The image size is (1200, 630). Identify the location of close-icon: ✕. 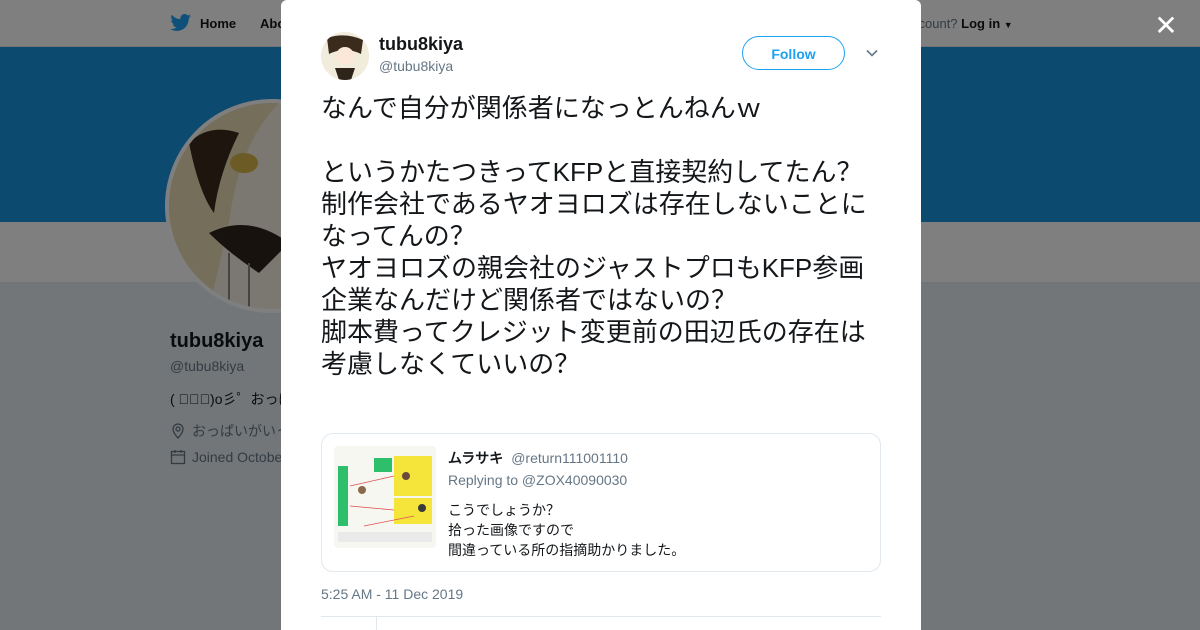
(1166, 26).